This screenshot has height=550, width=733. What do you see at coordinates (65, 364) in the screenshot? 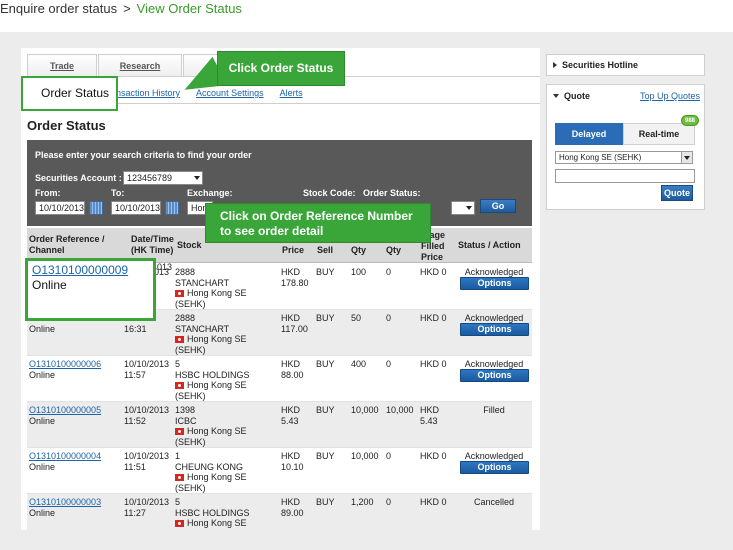
I see `order-reference-link: O1310100000006` at bounding box center [65, 364].